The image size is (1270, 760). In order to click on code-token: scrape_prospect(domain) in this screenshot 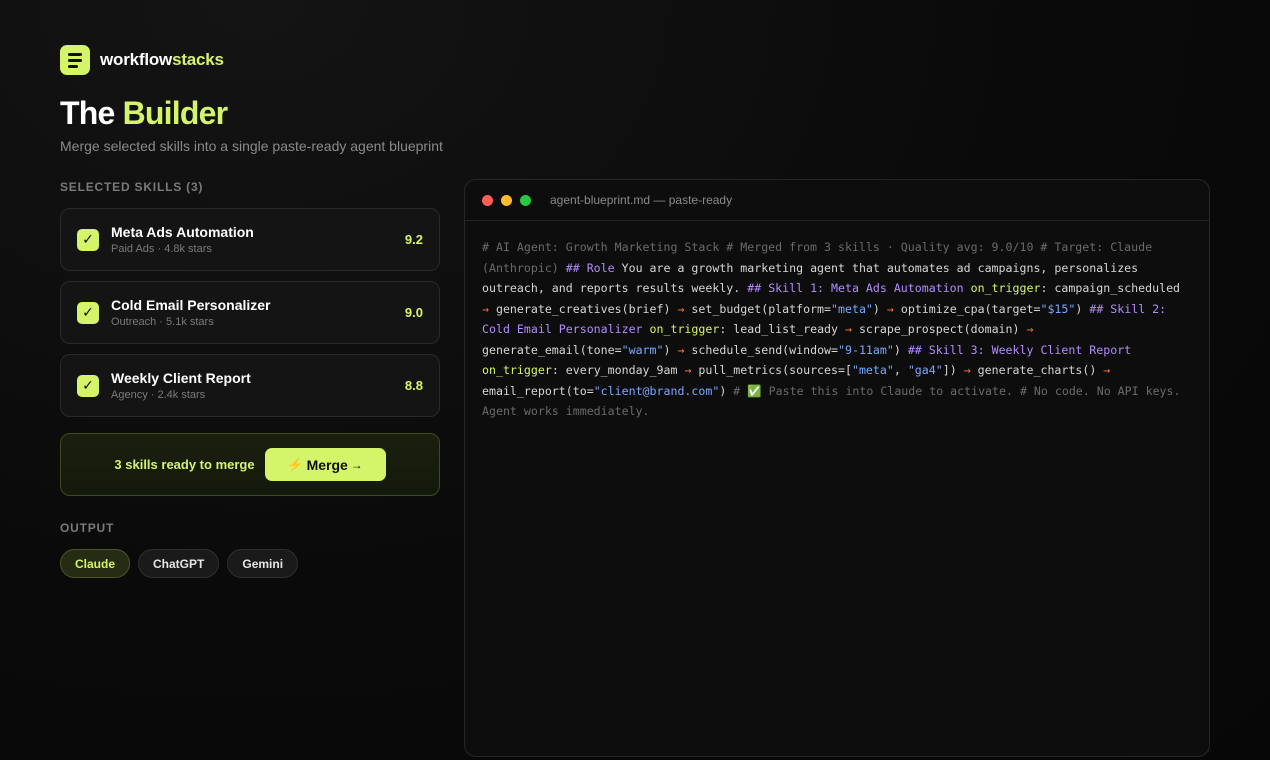, I will do `click(939, 329)`.